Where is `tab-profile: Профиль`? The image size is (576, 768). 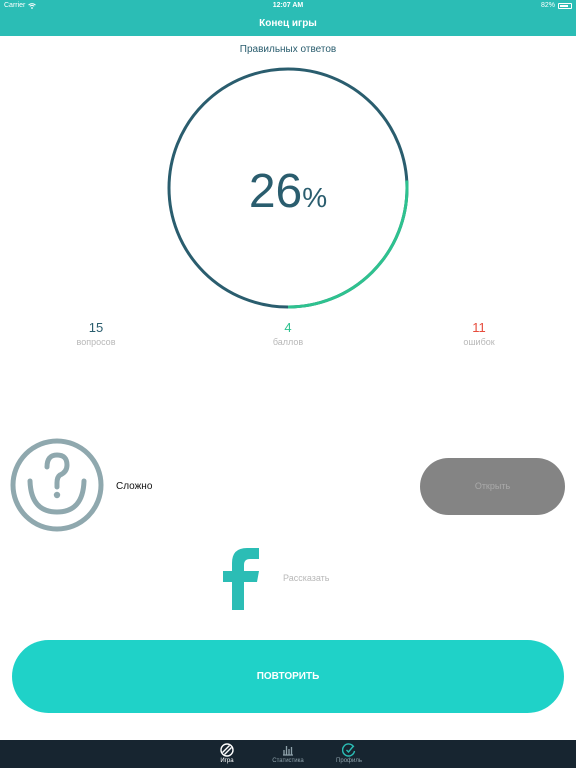
tab-profile: Профиль is located at coordinates (349, 753).